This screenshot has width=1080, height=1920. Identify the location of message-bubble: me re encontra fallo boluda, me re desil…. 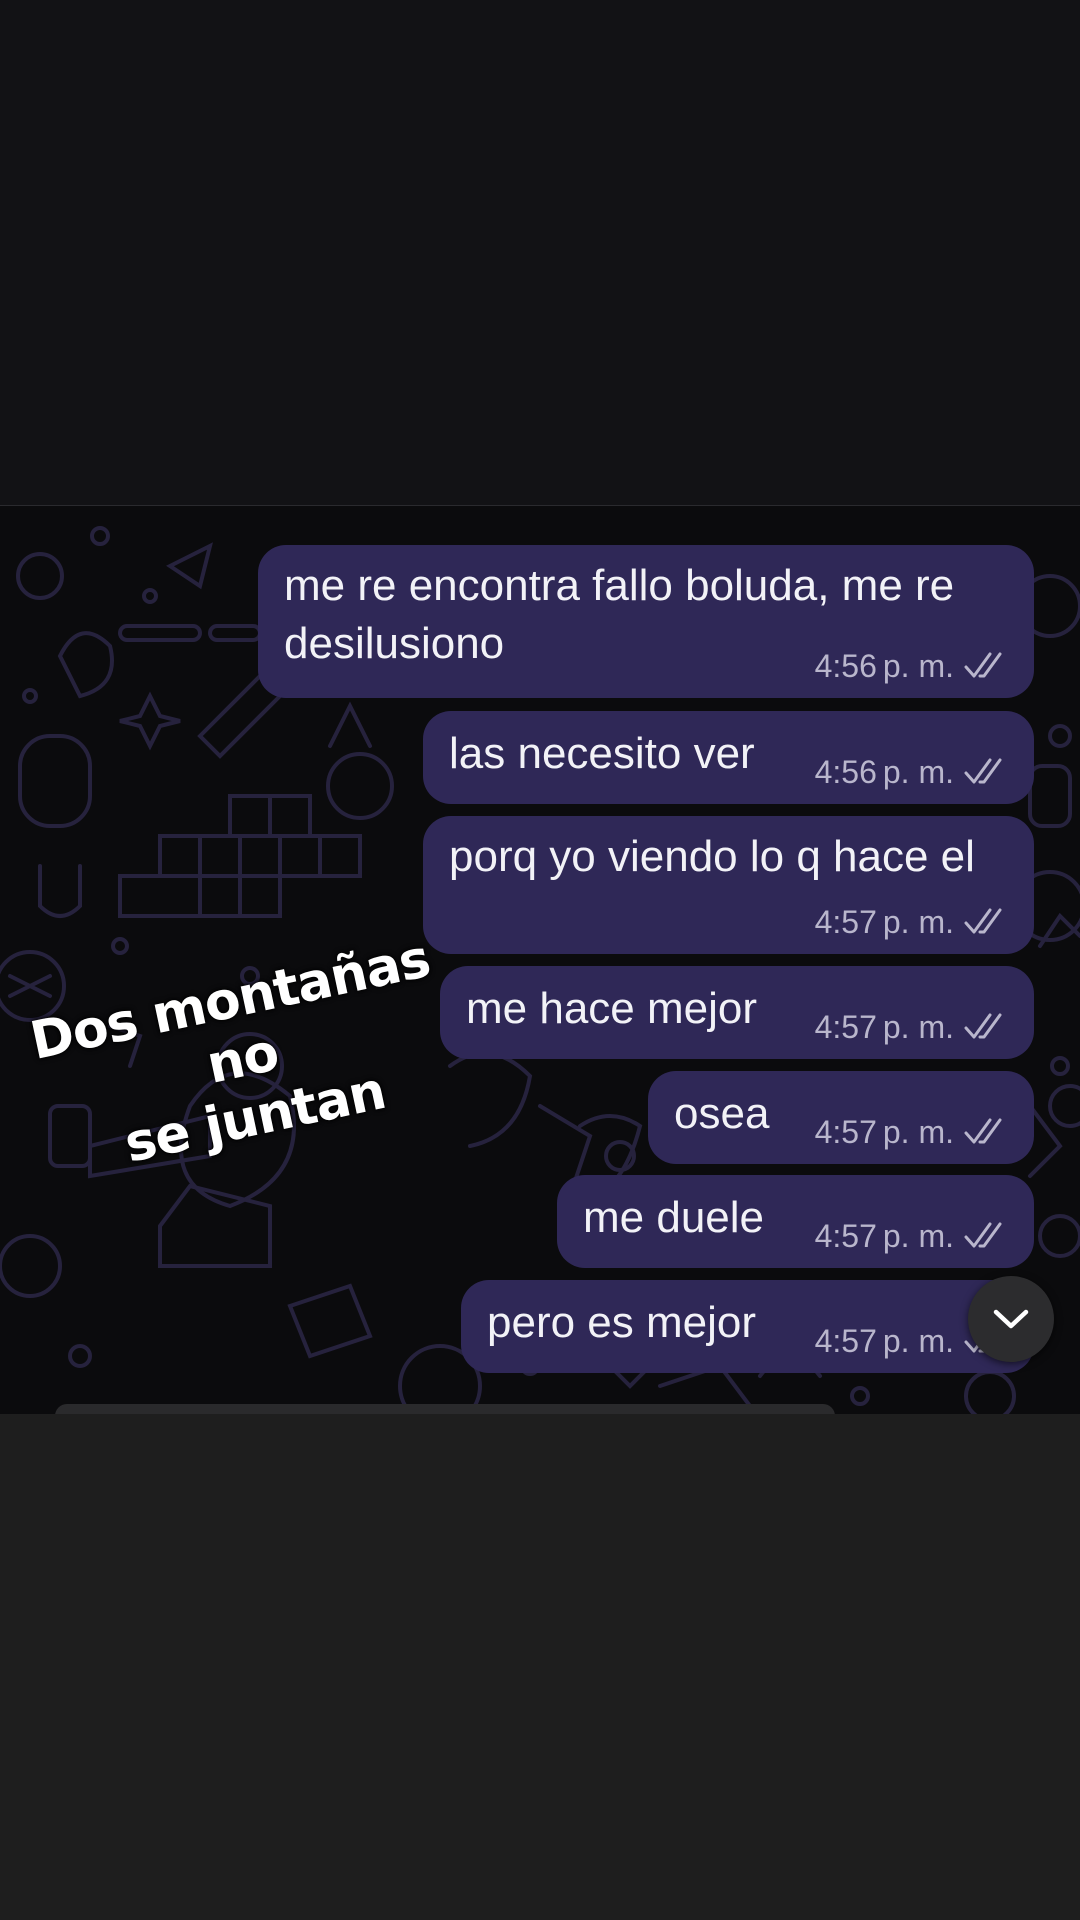
(646, 621).